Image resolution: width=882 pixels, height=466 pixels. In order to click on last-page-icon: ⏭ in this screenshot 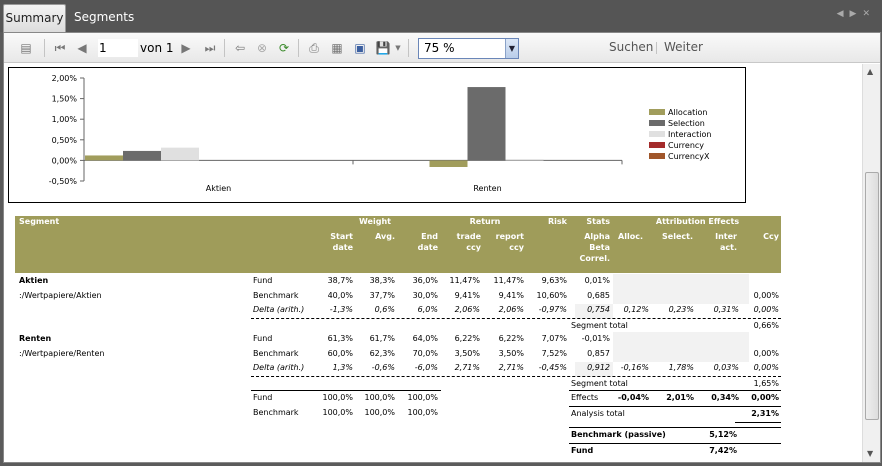, I will do `click(210, 48)`.